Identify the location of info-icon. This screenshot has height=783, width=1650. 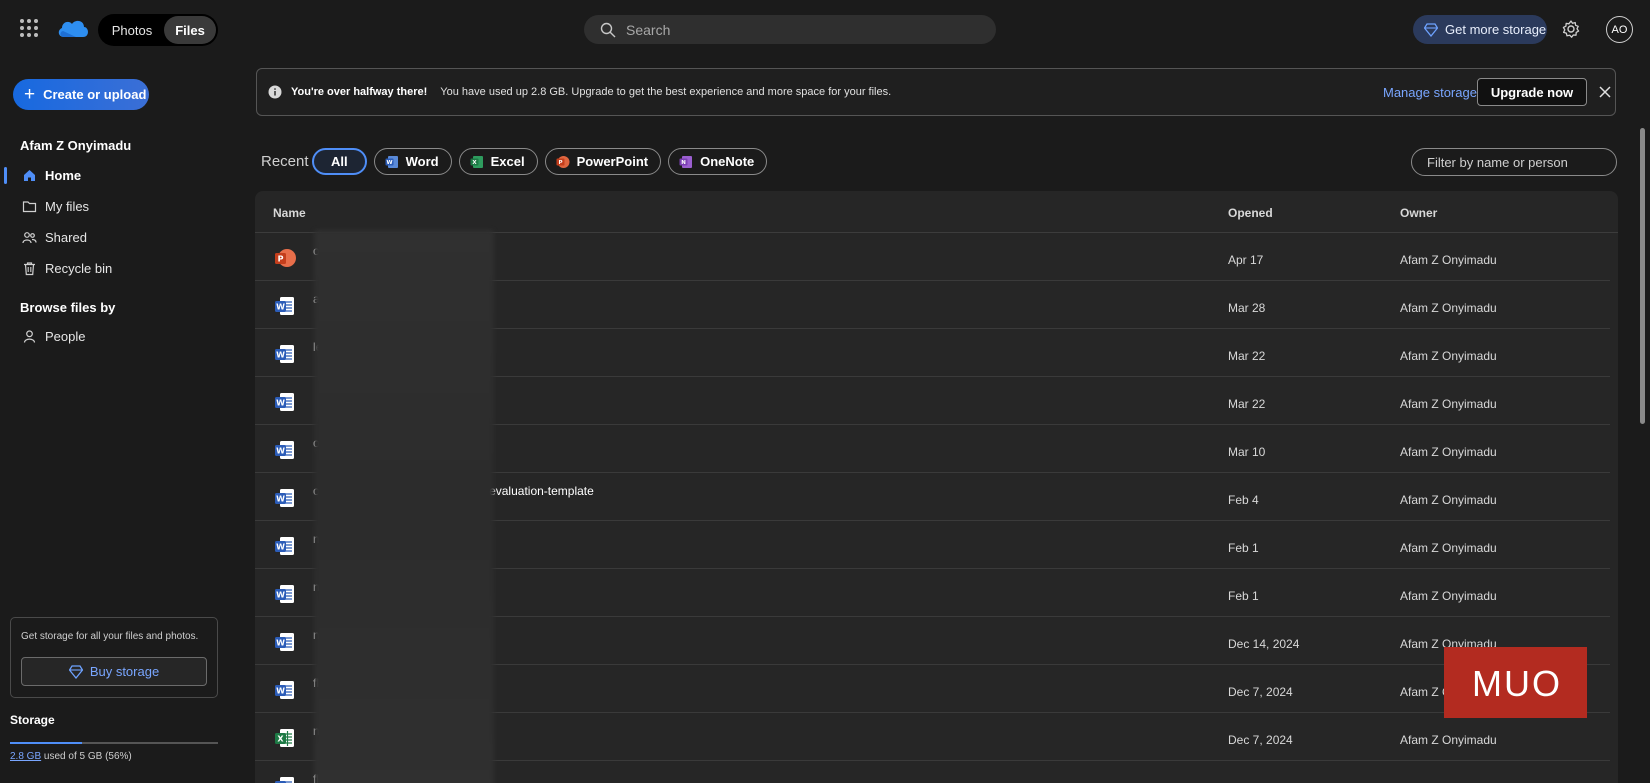
(275, 92).